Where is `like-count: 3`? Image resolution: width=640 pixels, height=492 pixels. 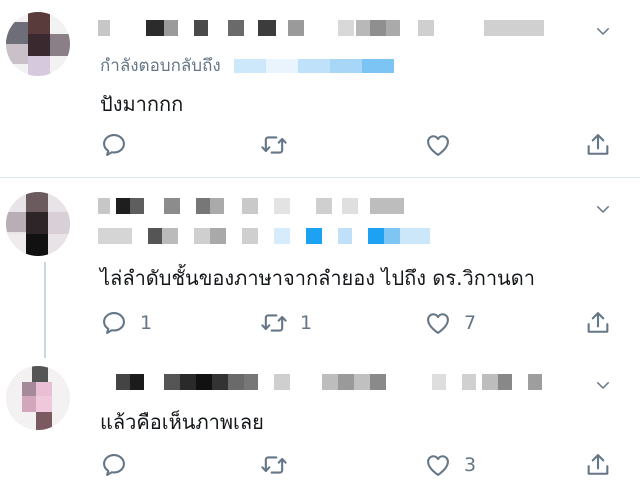
like-count: 3 is located at coordinates (470, 465).